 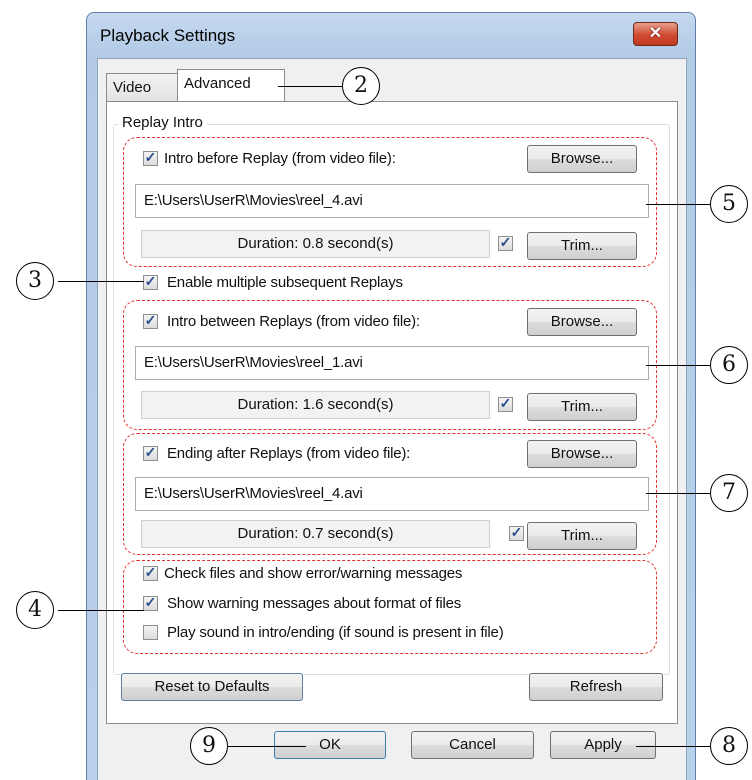 I want to click on tab-advanced: Advanced, so click(x=231, y=85).